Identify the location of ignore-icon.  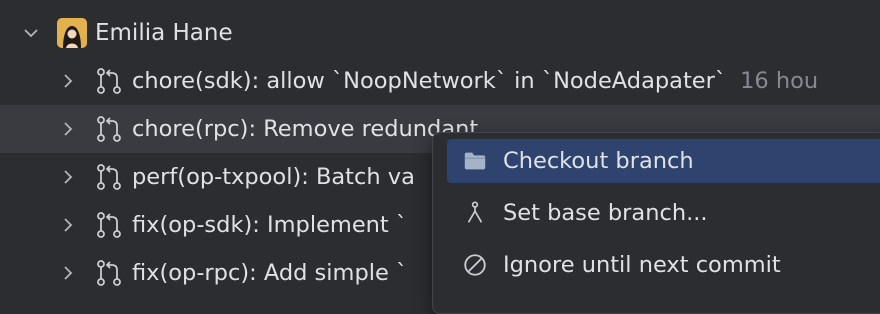
(475, 265).